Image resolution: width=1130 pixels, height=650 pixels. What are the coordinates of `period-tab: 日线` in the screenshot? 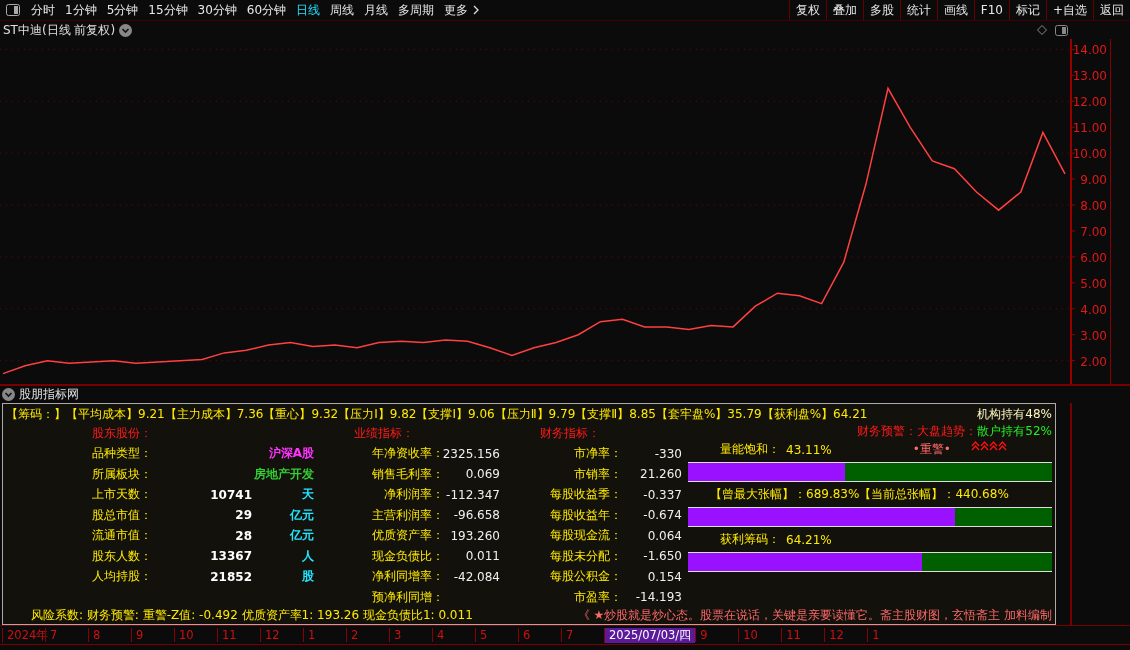 It's located at (308, 10).